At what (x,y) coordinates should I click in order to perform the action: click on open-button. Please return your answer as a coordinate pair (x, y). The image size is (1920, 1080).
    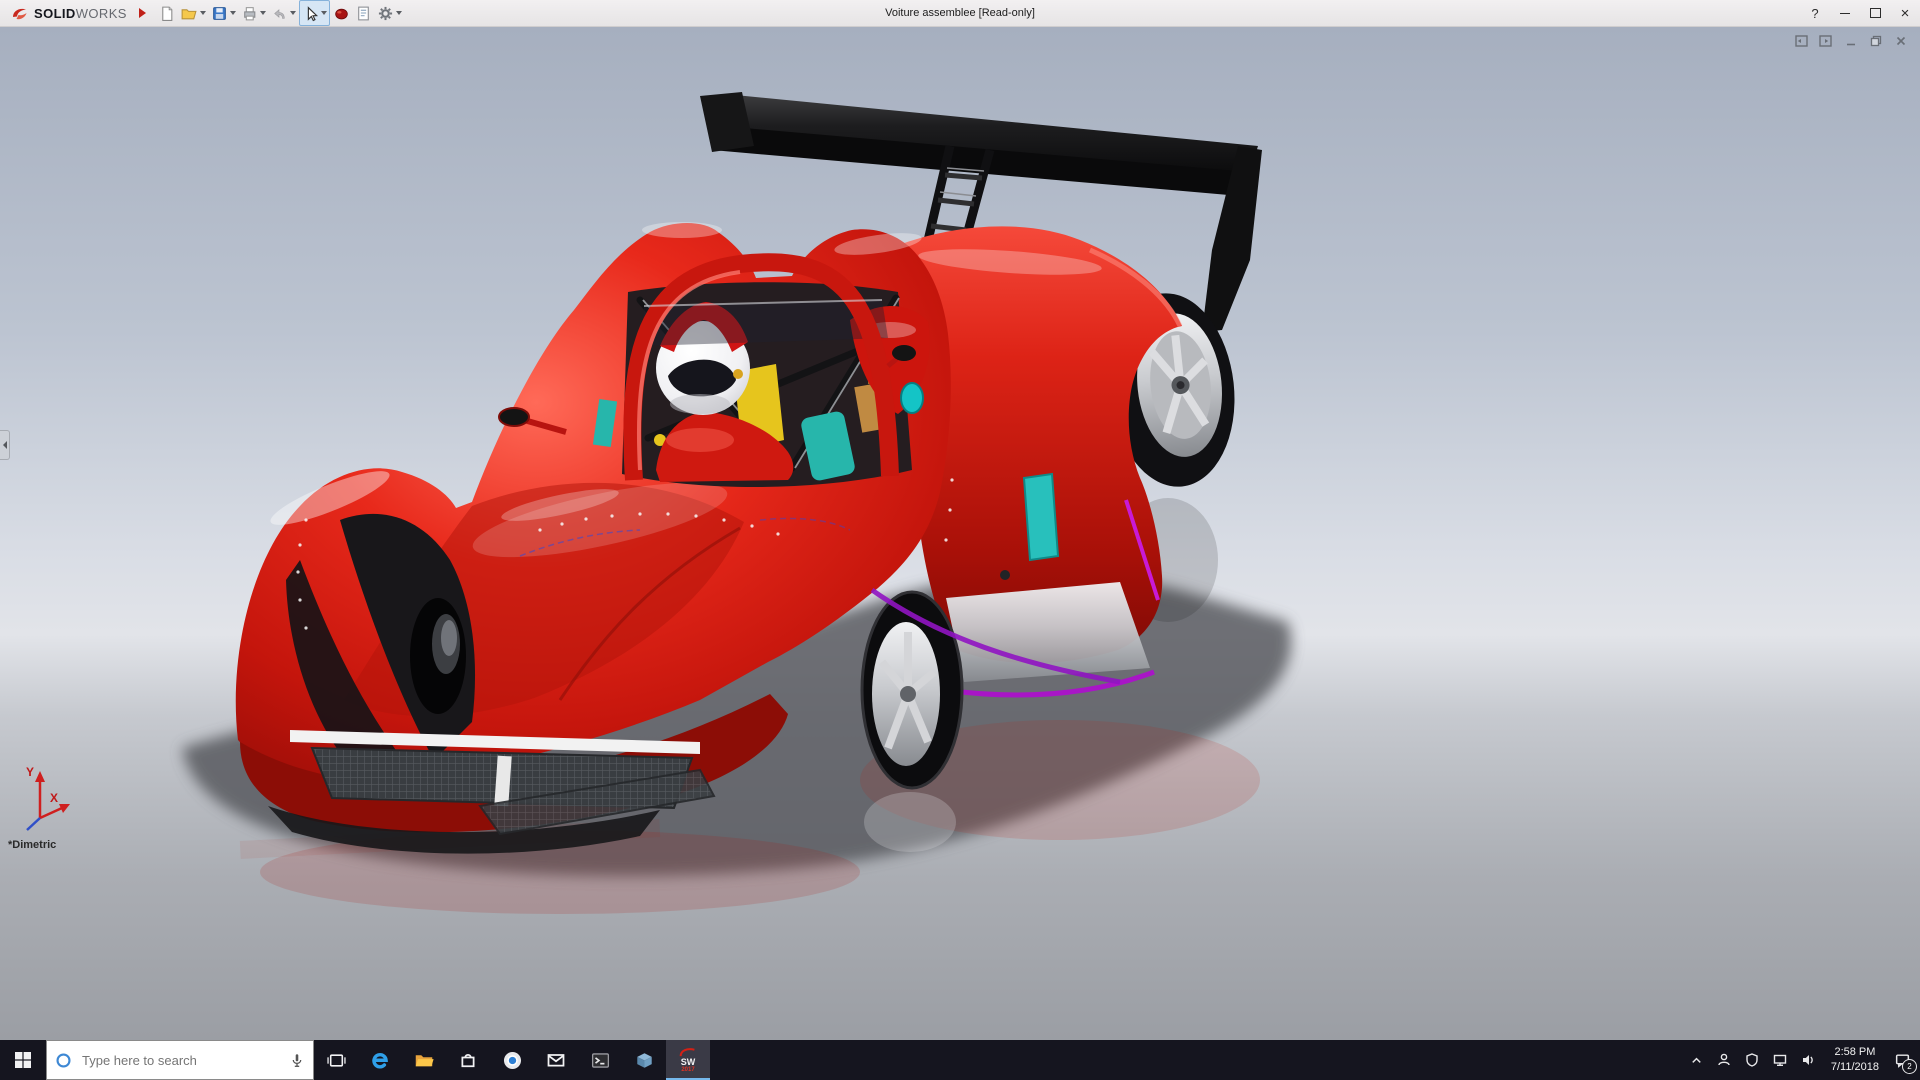
    Looking at the image, I should click on (193, 13).